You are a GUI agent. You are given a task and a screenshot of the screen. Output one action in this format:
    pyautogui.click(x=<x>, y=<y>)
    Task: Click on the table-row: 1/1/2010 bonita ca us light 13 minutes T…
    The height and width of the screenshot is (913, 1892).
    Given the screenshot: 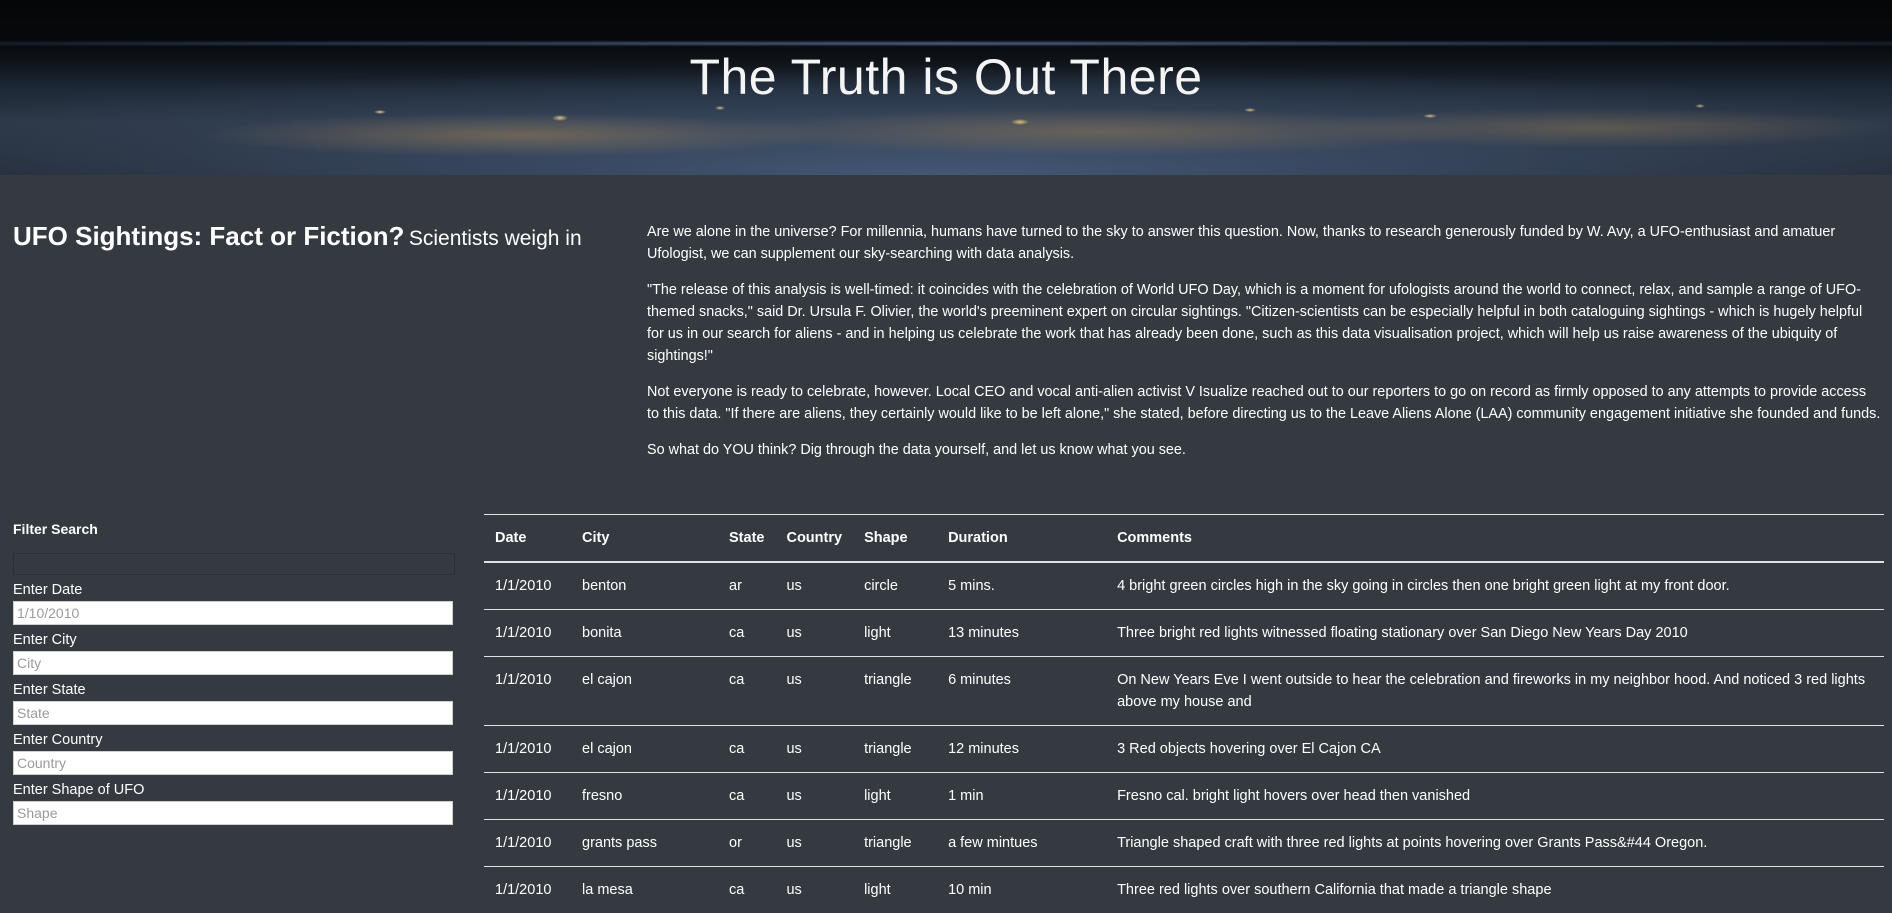 What is the action you would take?
    pyautogui.click(x=1184, y=633)
    